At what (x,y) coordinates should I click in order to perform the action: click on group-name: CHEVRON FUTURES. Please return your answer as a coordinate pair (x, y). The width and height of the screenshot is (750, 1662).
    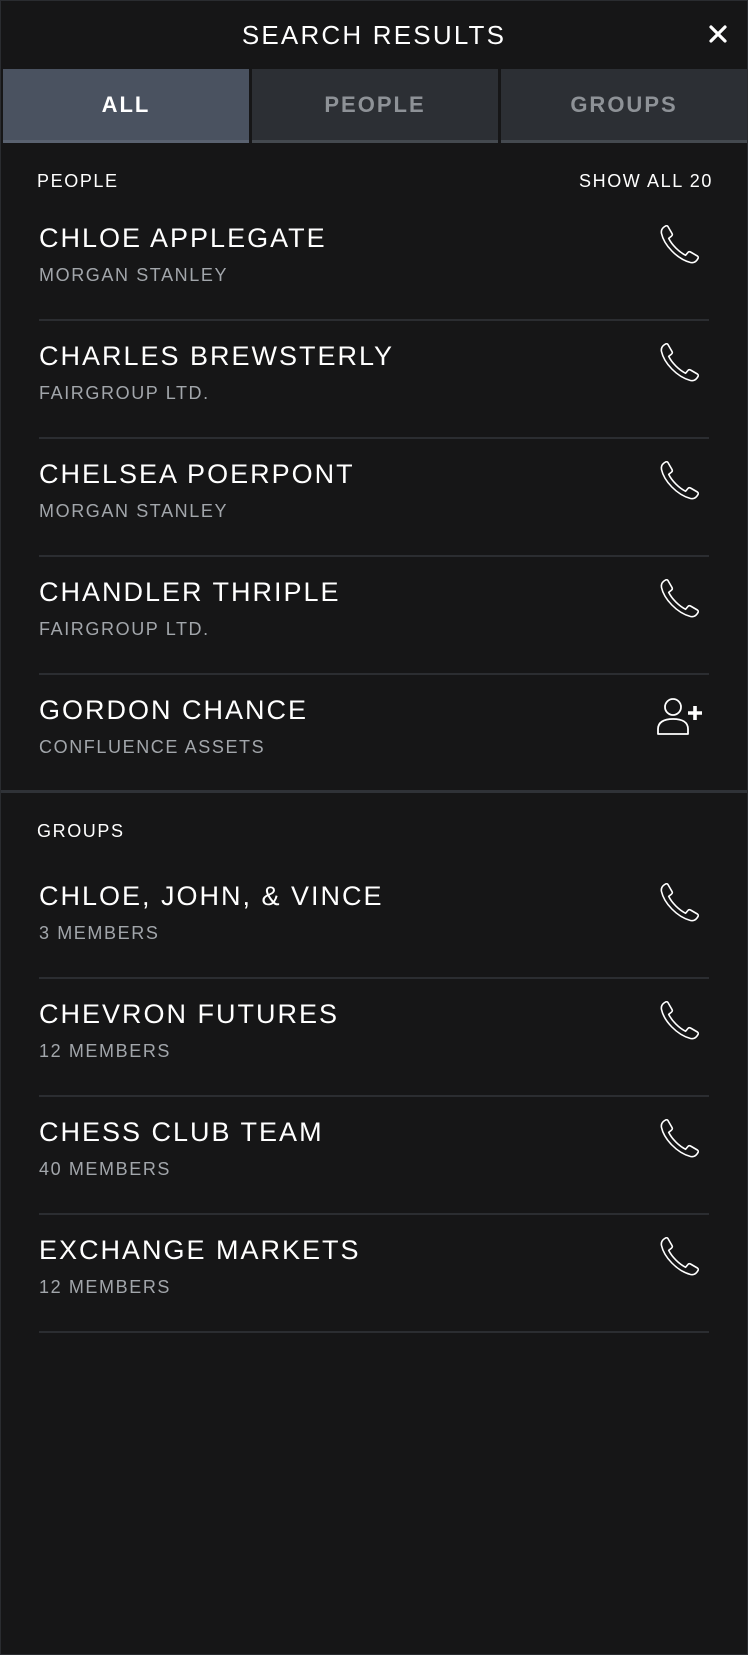
    Looking at the image, I should click on (189, 1014).